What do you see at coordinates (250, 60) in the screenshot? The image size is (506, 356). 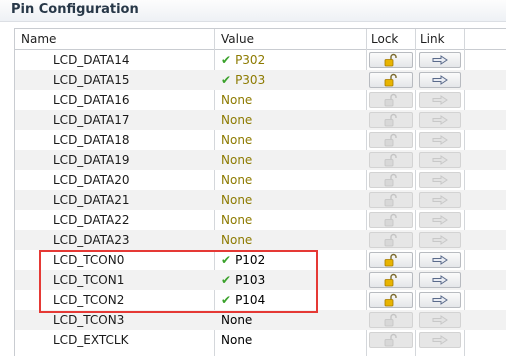 I see `pin-value-text: P302` at bounding box center [250, 60].